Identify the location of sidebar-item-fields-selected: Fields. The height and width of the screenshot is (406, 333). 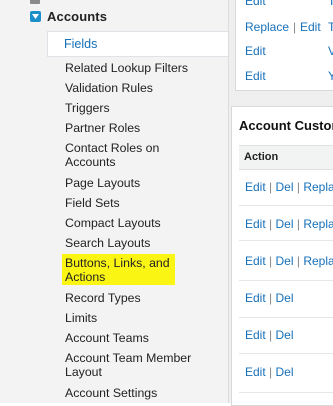
(138, 44).